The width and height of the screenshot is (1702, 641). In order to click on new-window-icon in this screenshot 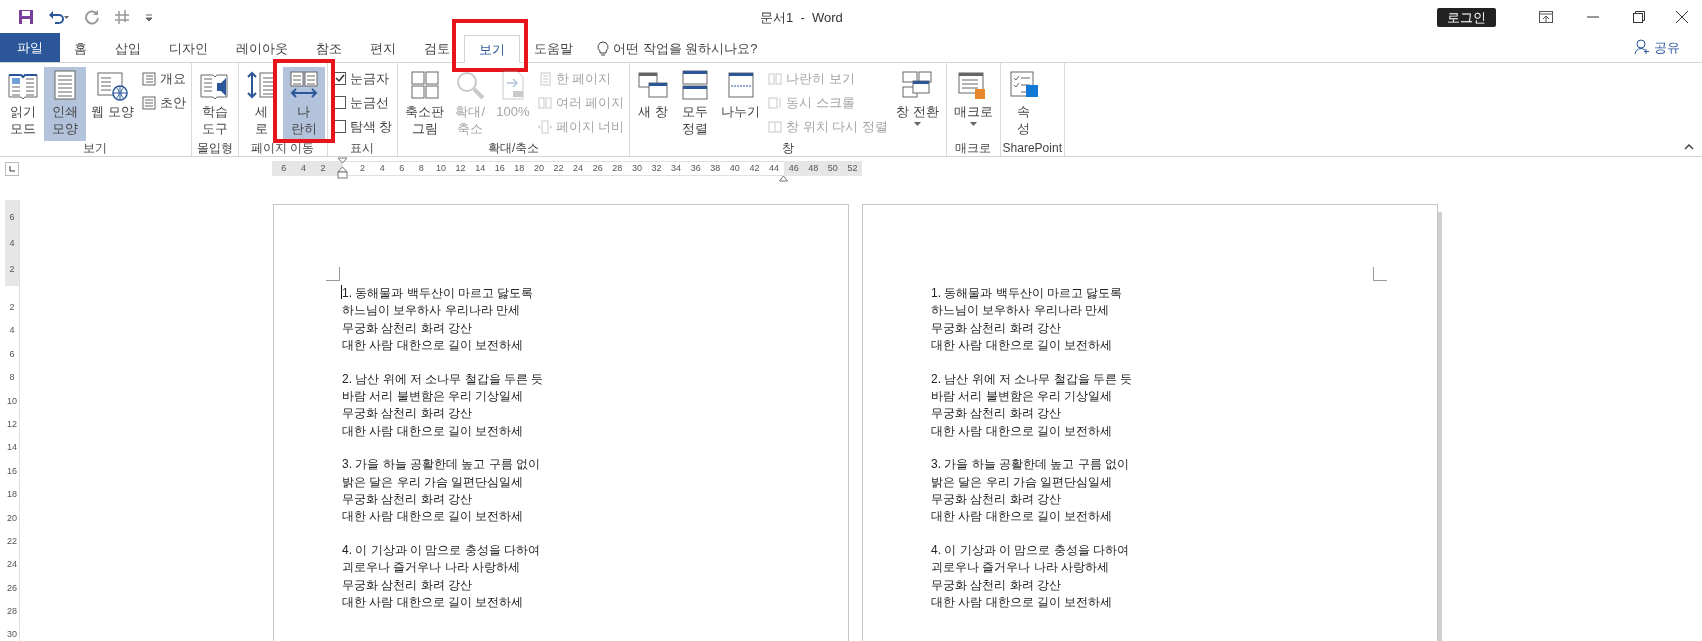, I will do `click(653, 85)`.